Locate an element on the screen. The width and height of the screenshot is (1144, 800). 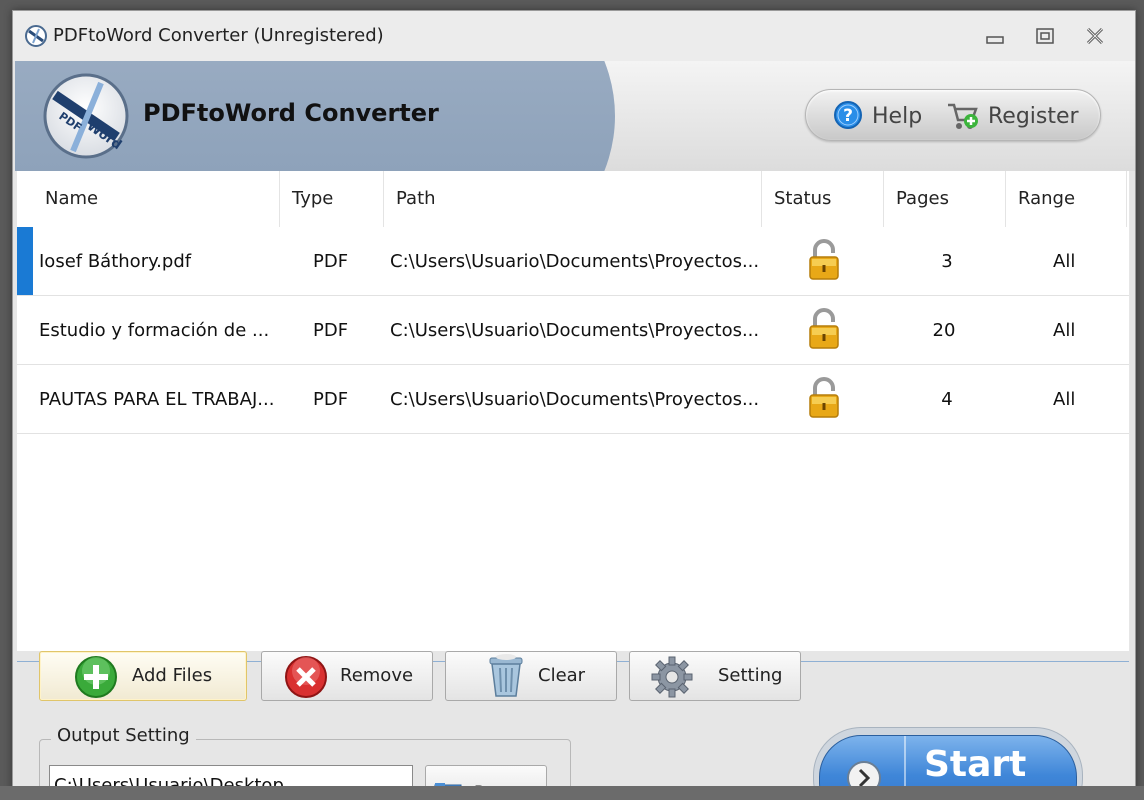
row-pages: 3 is located at coordinates (947, 261).